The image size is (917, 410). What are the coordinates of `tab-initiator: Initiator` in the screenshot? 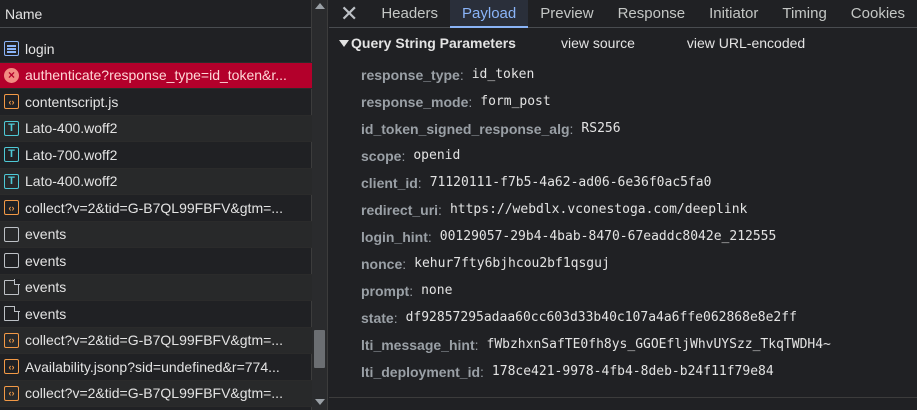 It's located at (733, 13).